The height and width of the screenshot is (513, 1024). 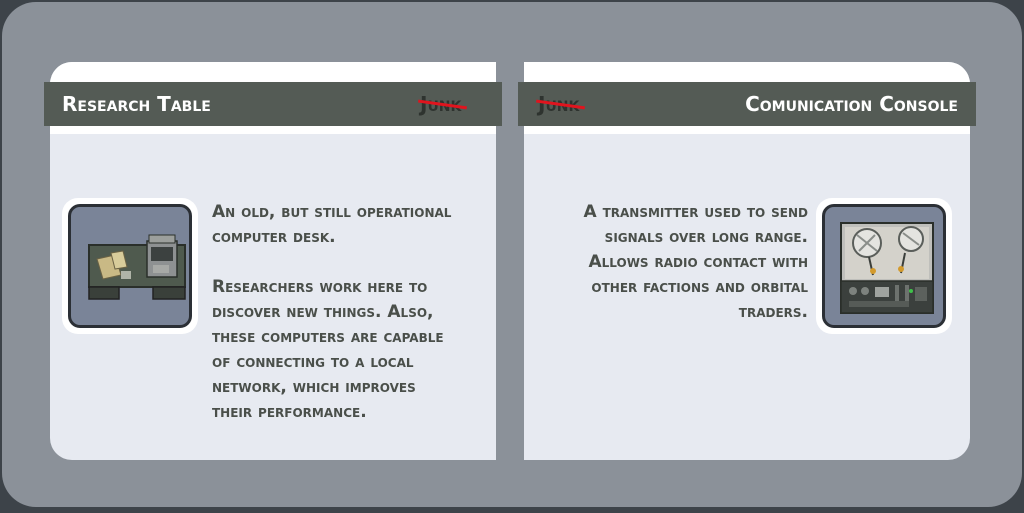 What do you see at coordinates (851, 104) in the screenshot?
I see `category-label: Comunication Console` at bounding box center [851, 104].